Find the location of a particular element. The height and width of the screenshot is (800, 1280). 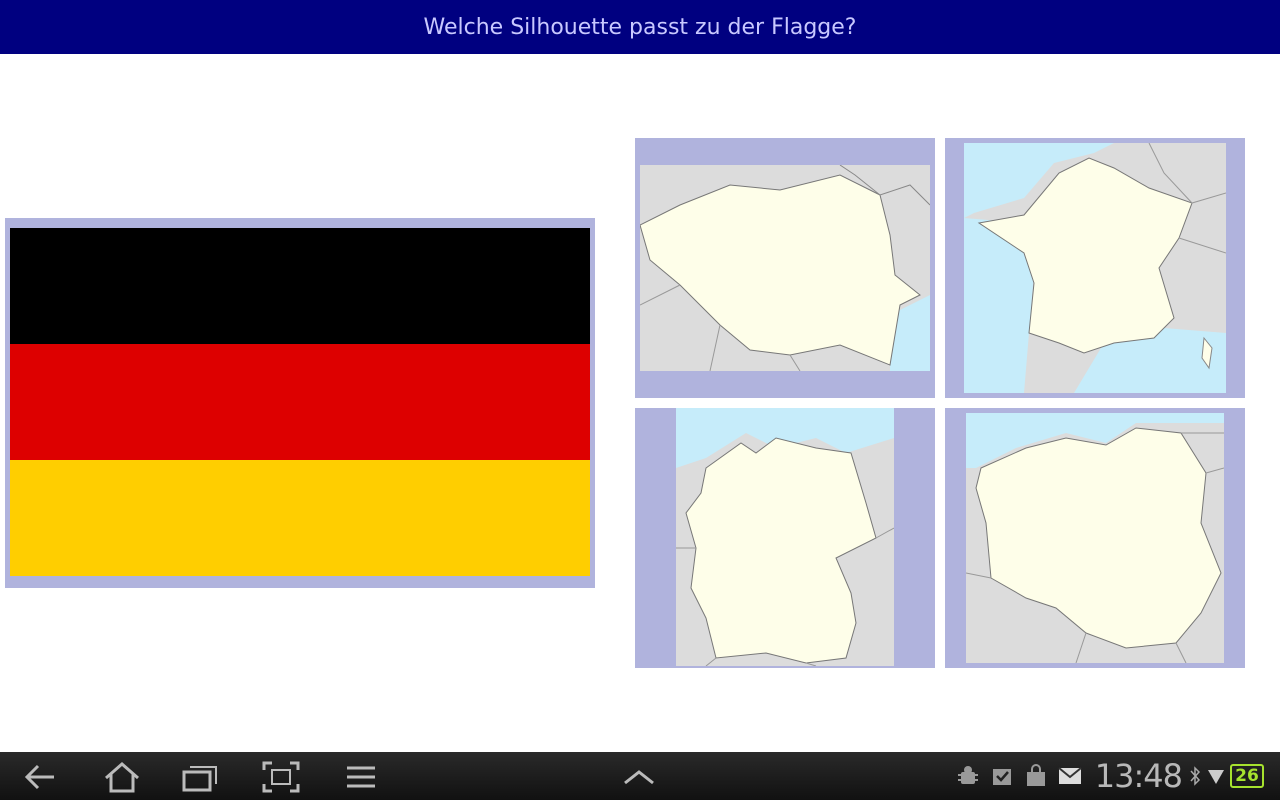

bluetooth-icon is located at coordinates (1195, 776).